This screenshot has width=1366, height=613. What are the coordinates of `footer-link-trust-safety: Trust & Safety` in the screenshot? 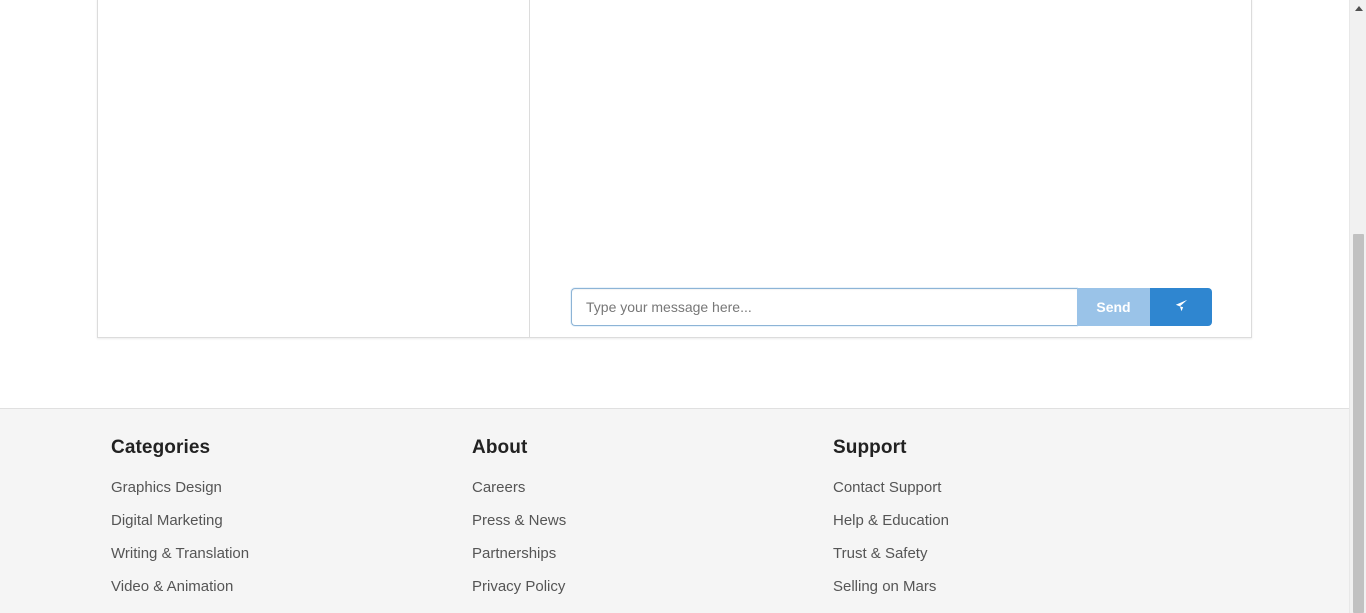 It's located at (891, 560).